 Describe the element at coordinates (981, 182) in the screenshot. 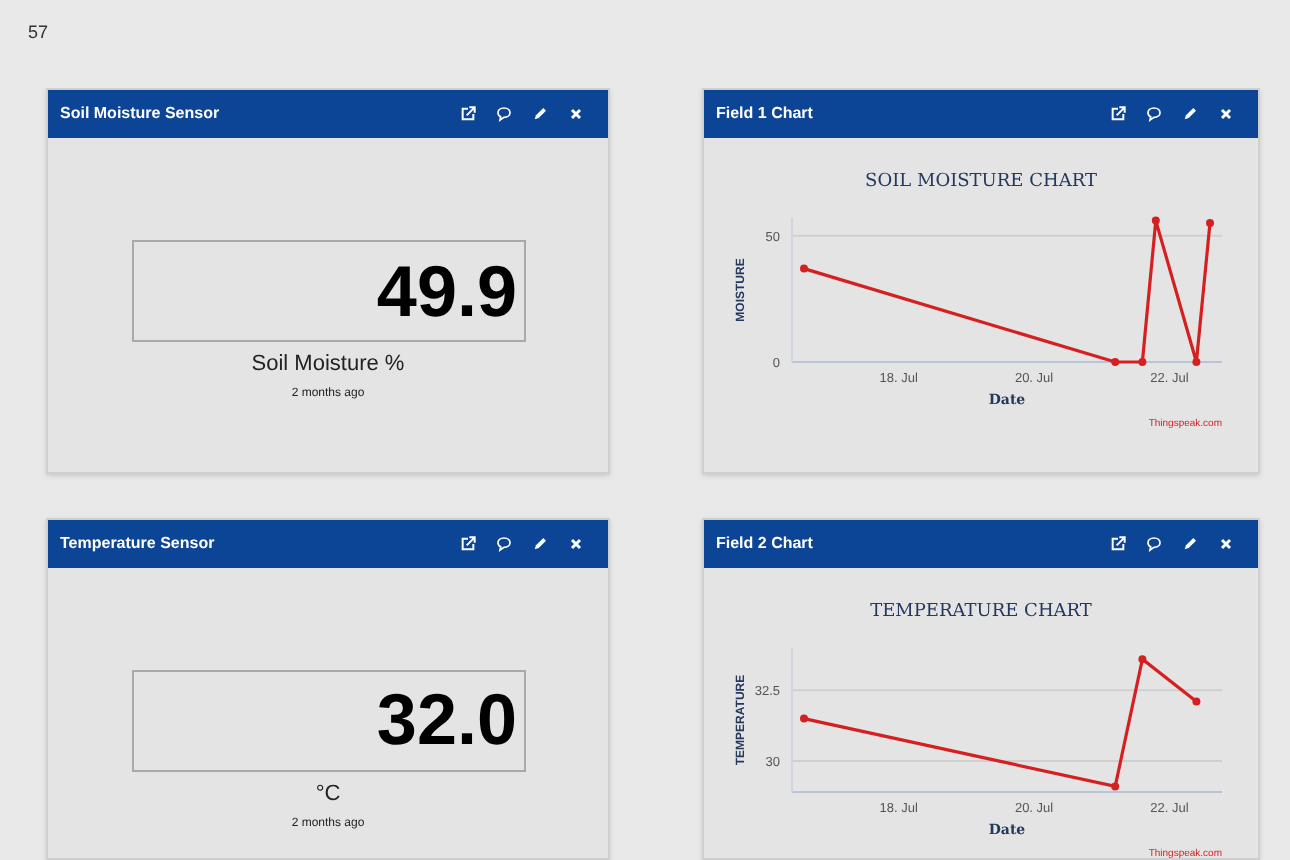

I see `chart-title: SOIL MOISTURE CHART` at that location.